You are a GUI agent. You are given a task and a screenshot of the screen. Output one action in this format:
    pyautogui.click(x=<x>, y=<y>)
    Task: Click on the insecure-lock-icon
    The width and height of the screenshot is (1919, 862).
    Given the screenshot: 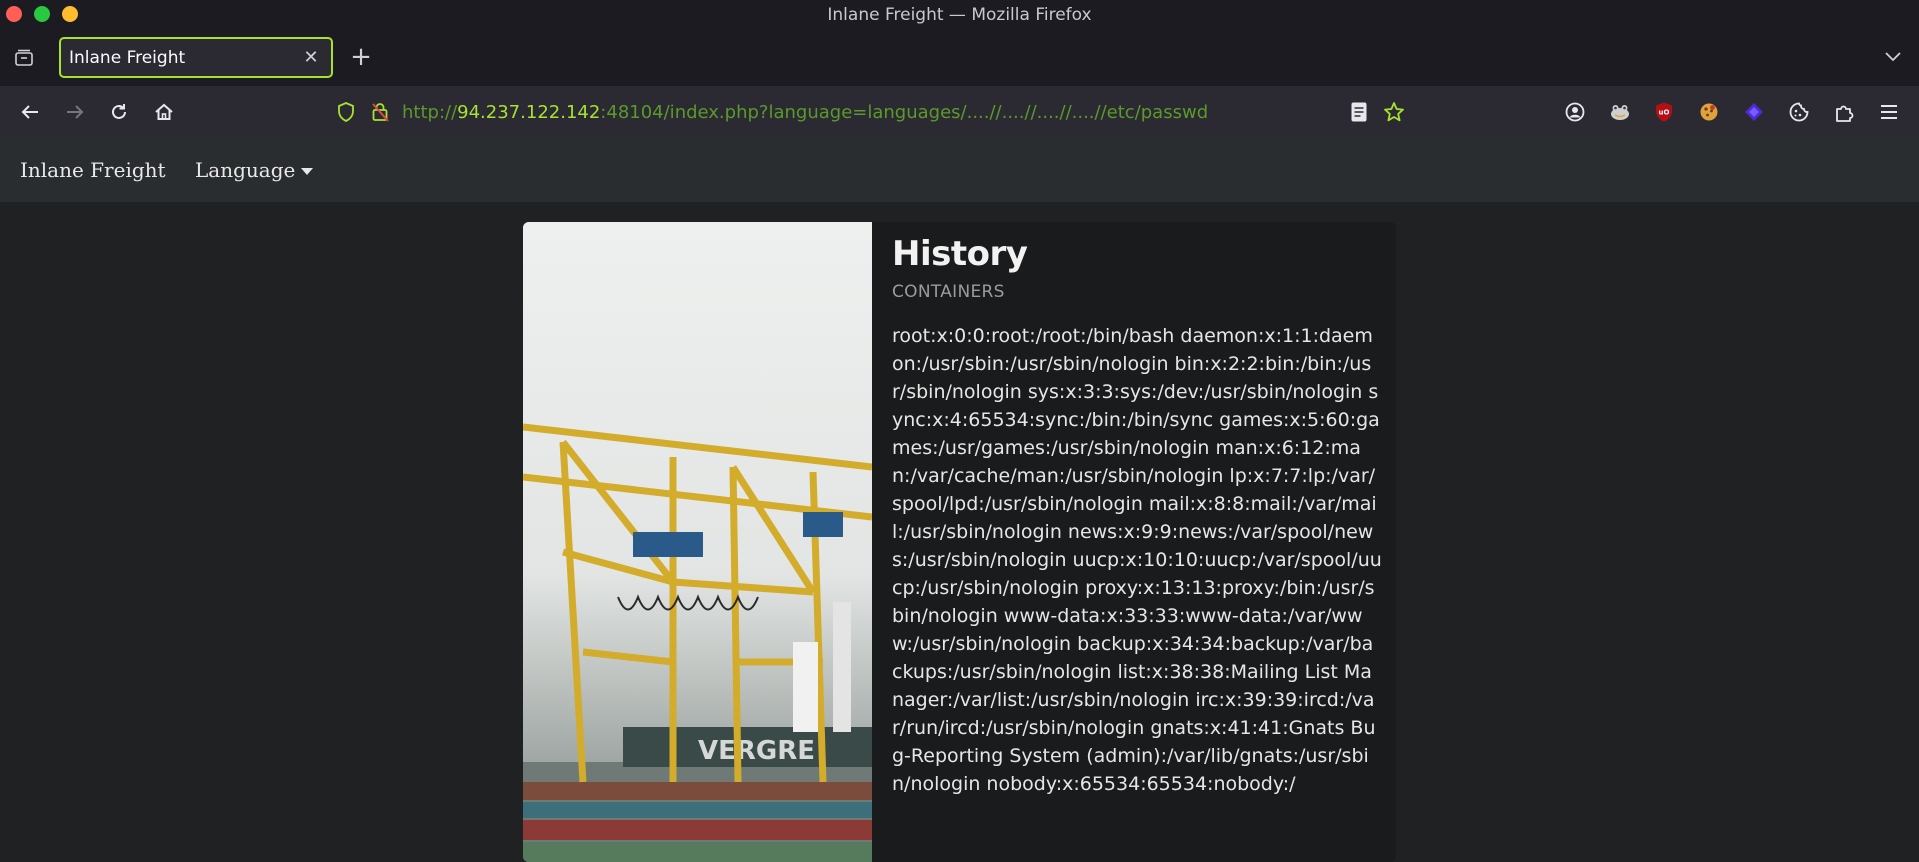 What is the action you would take?
    pyautogui.click(x=380, y=112)
    